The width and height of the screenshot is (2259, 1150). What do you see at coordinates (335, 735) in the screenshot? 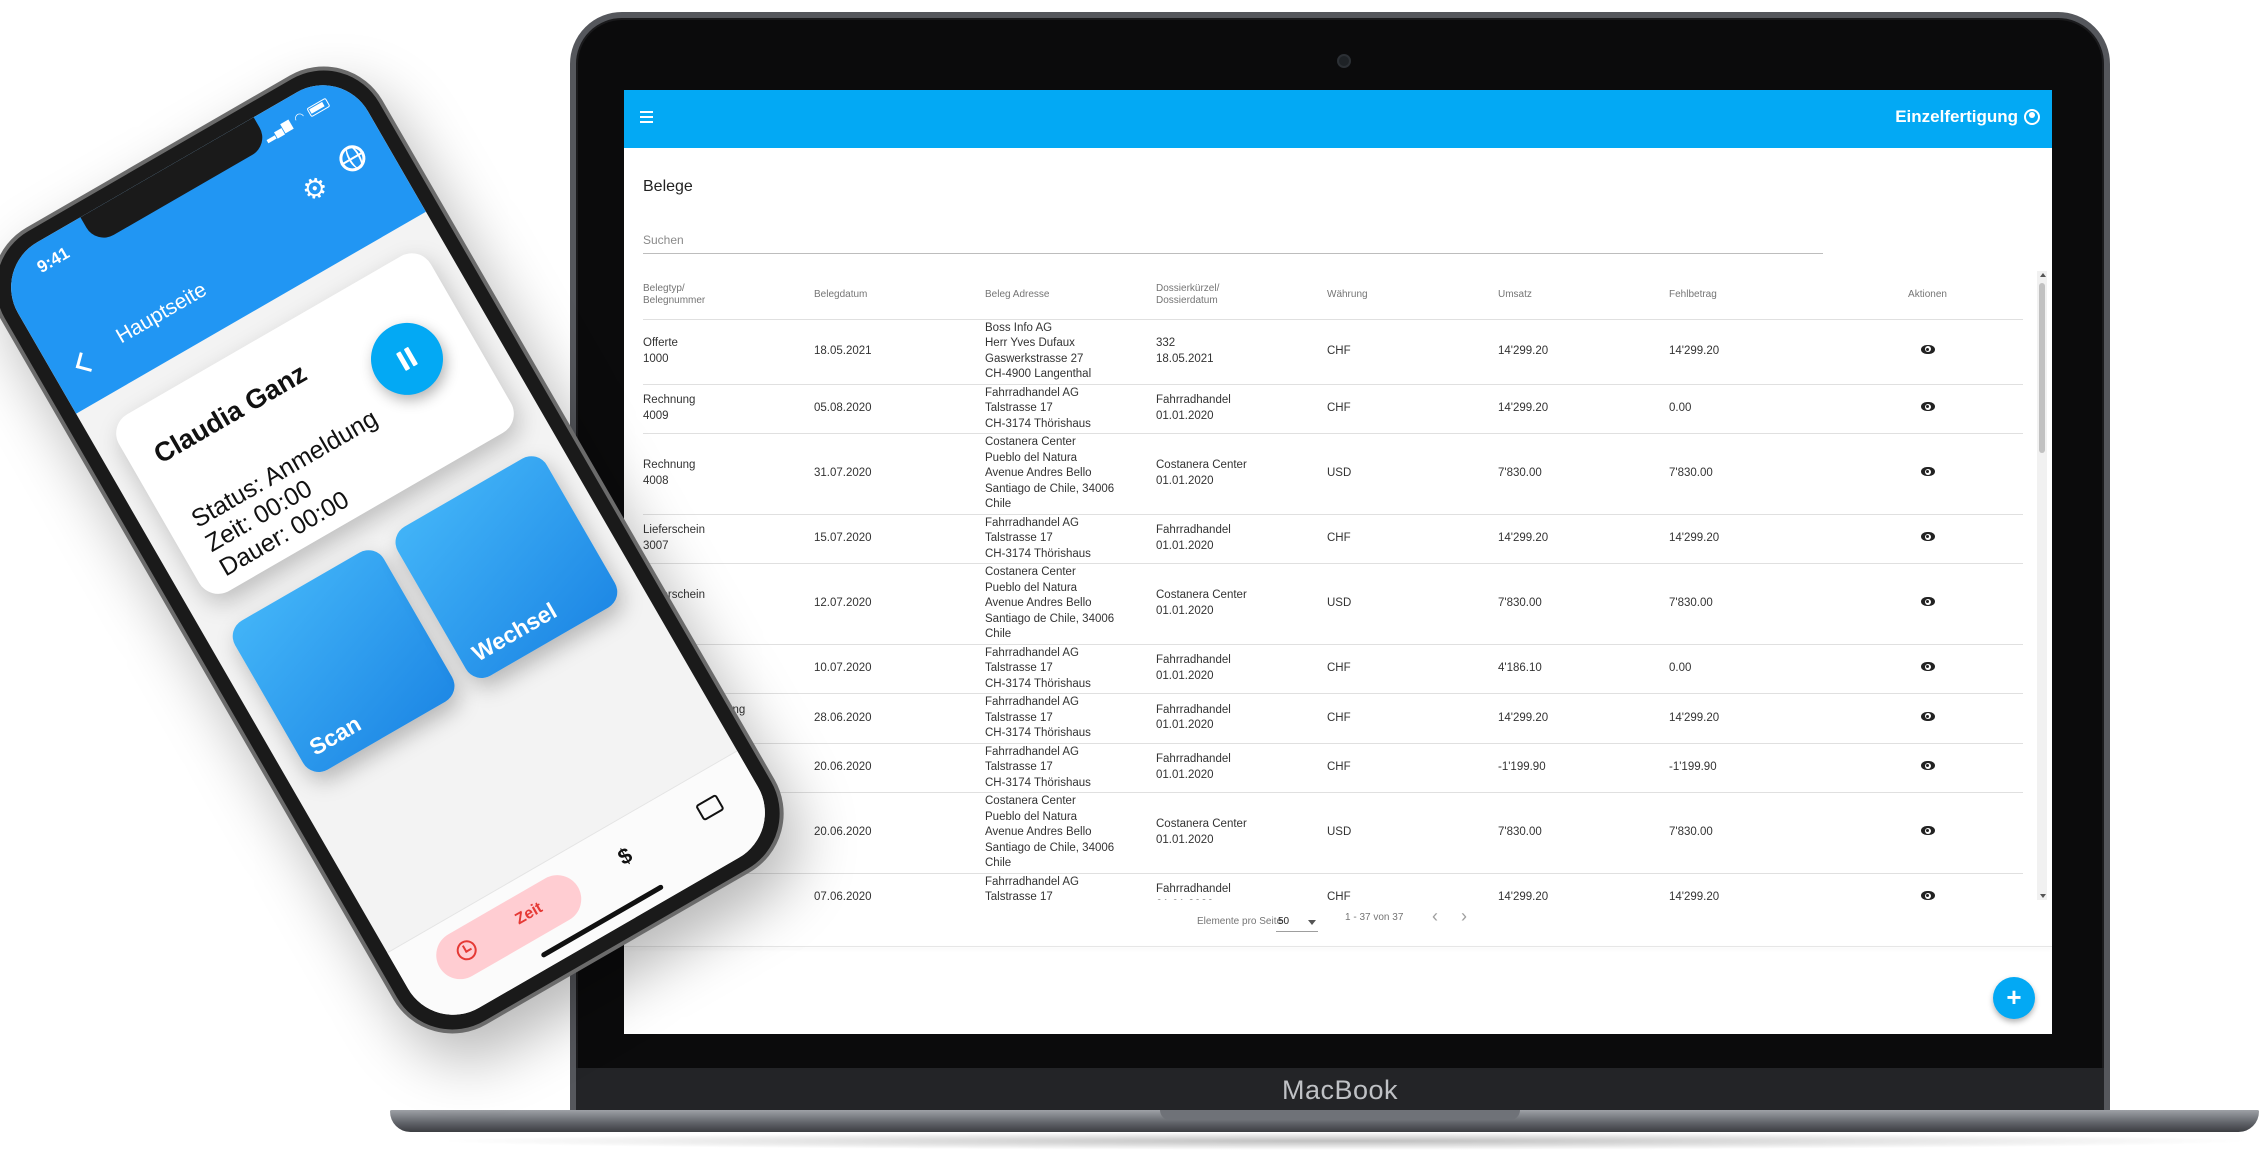
I see `scan-tile-label: Scan` at bounding box center [335, 735].